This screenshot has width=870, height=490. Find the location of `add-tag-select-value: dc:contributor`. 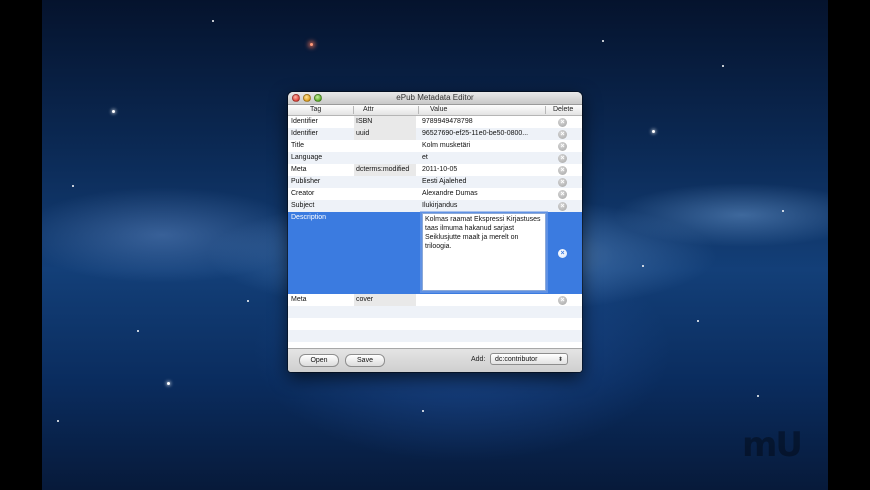

add-tag-select-value: dc:contributor is located at coordinates (516, 359).